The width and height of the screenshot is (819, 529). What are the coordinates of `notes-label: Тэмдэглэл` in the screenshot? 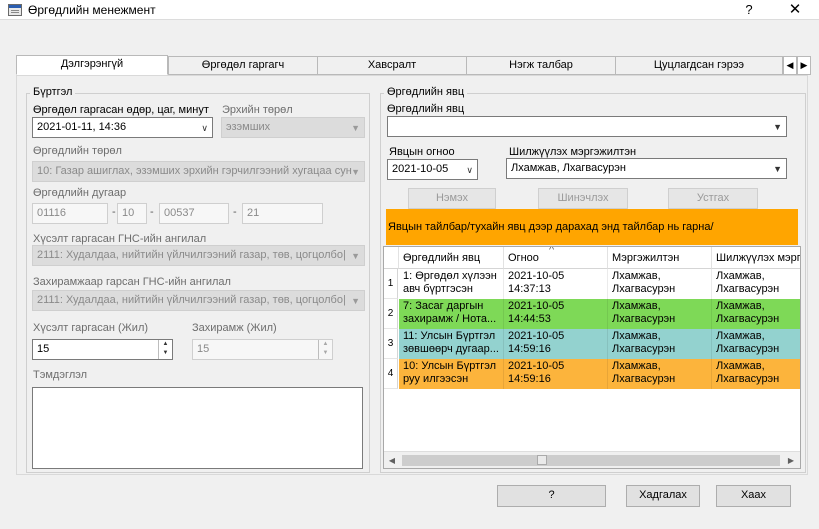 It's located at (60, 375).